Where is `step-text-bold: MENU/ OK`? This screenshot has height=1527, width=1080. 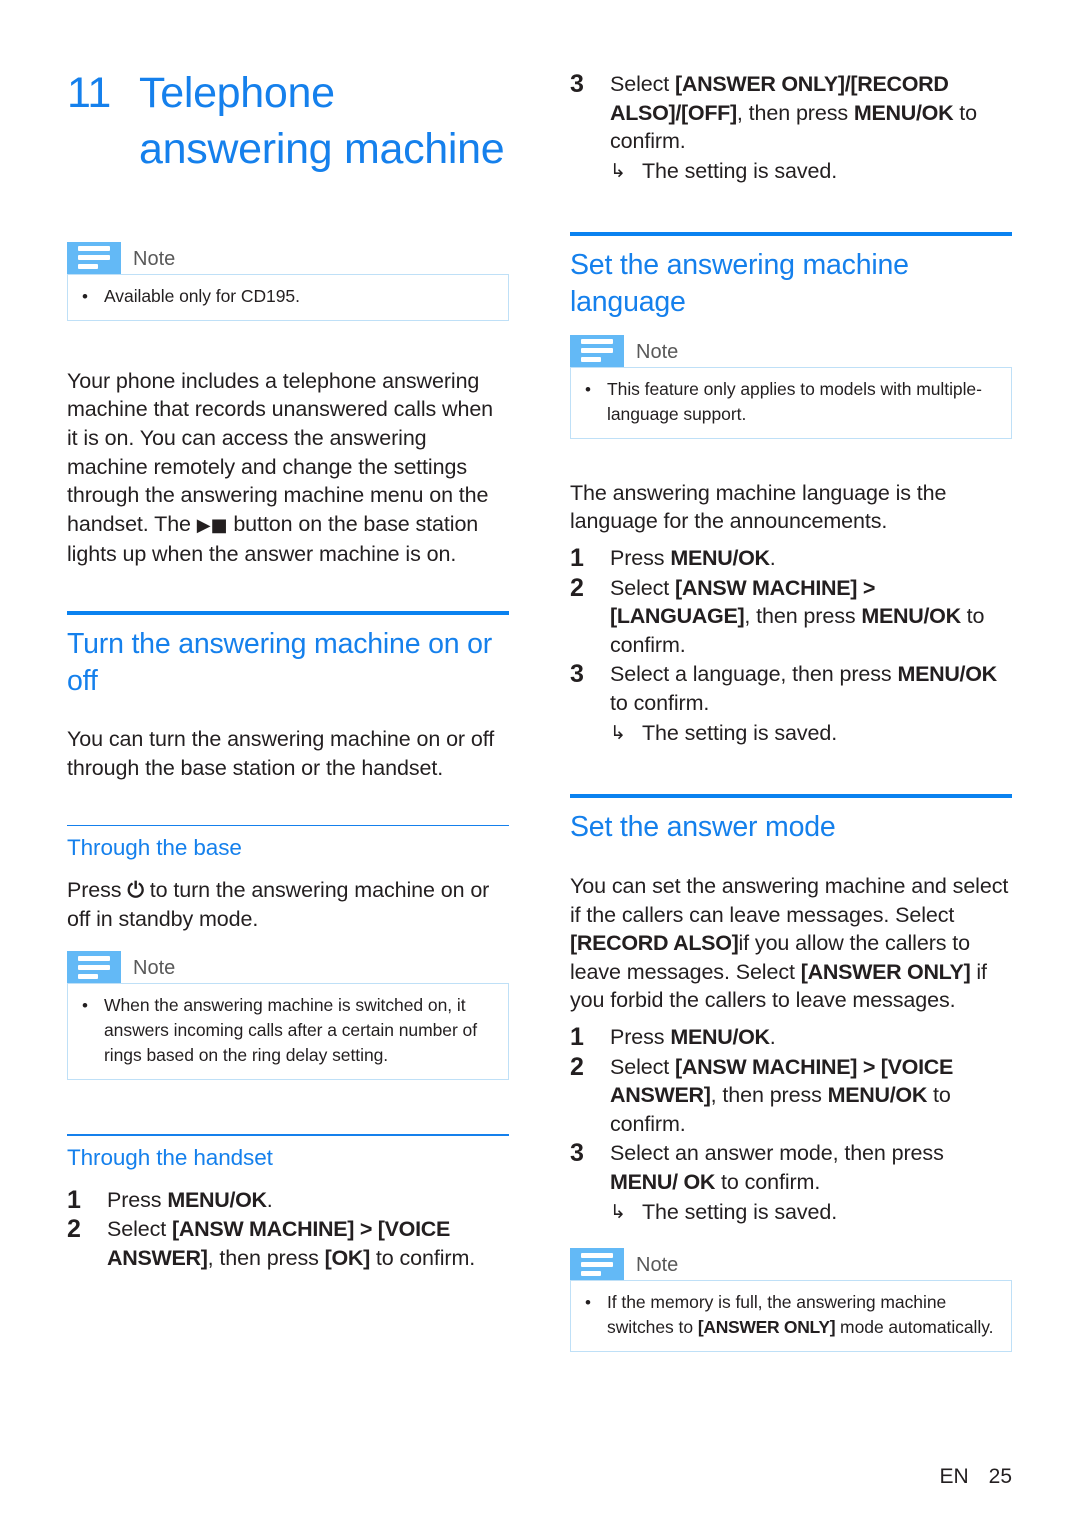
step-text-bold: MENU/ OK is located at coordinates (663, 1181).